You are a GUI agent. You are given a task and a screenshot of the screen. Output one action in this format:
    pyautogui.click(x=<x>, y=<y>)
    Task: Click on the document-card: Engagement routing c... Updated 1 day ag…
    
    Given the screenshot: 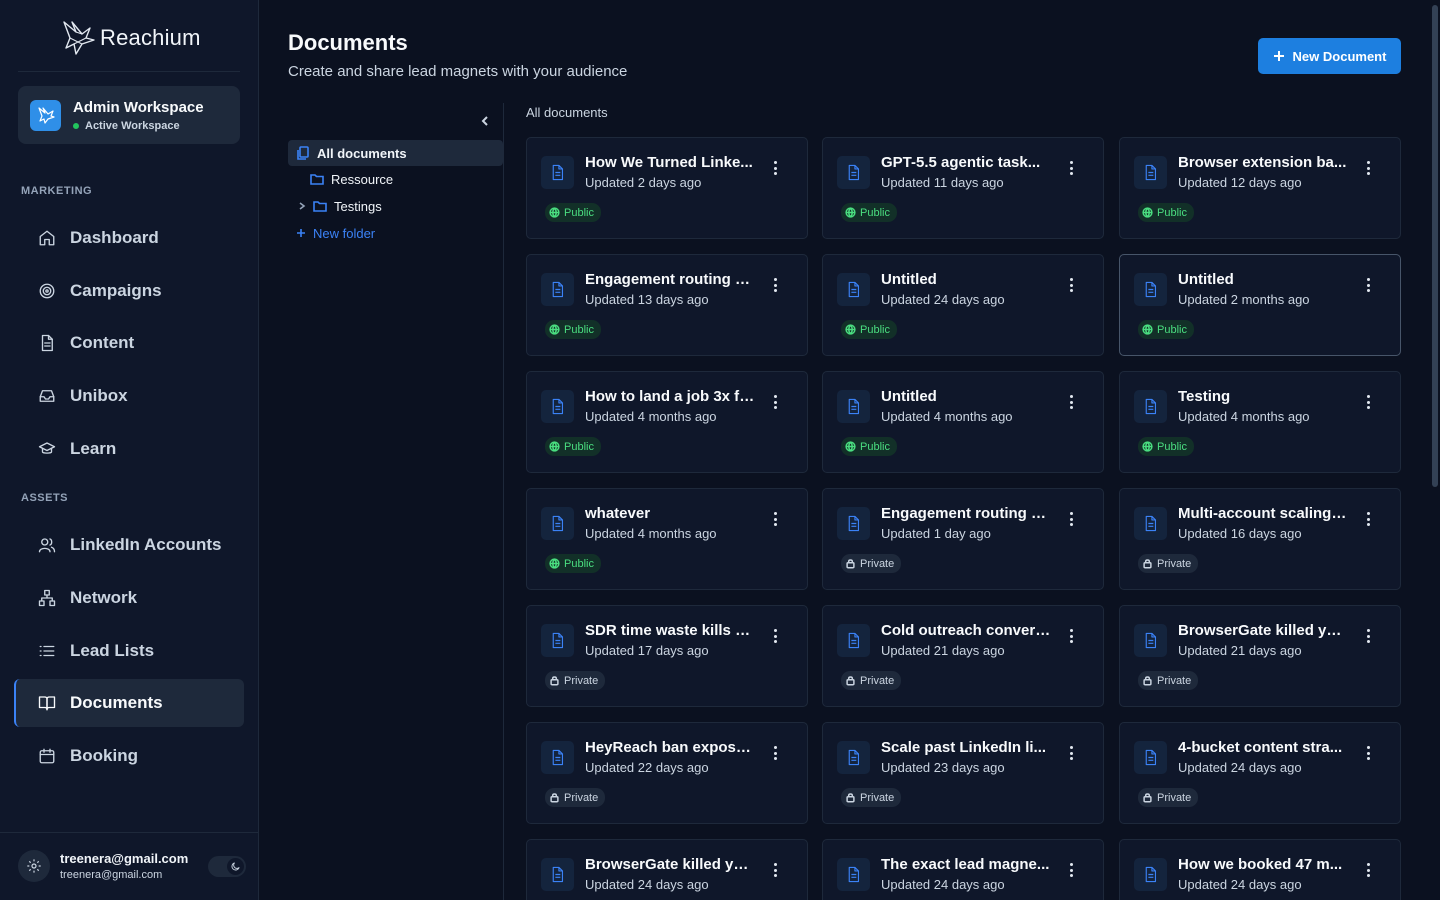 What is the action you would take?
    pyautogui.click(x=963, y=539)
    